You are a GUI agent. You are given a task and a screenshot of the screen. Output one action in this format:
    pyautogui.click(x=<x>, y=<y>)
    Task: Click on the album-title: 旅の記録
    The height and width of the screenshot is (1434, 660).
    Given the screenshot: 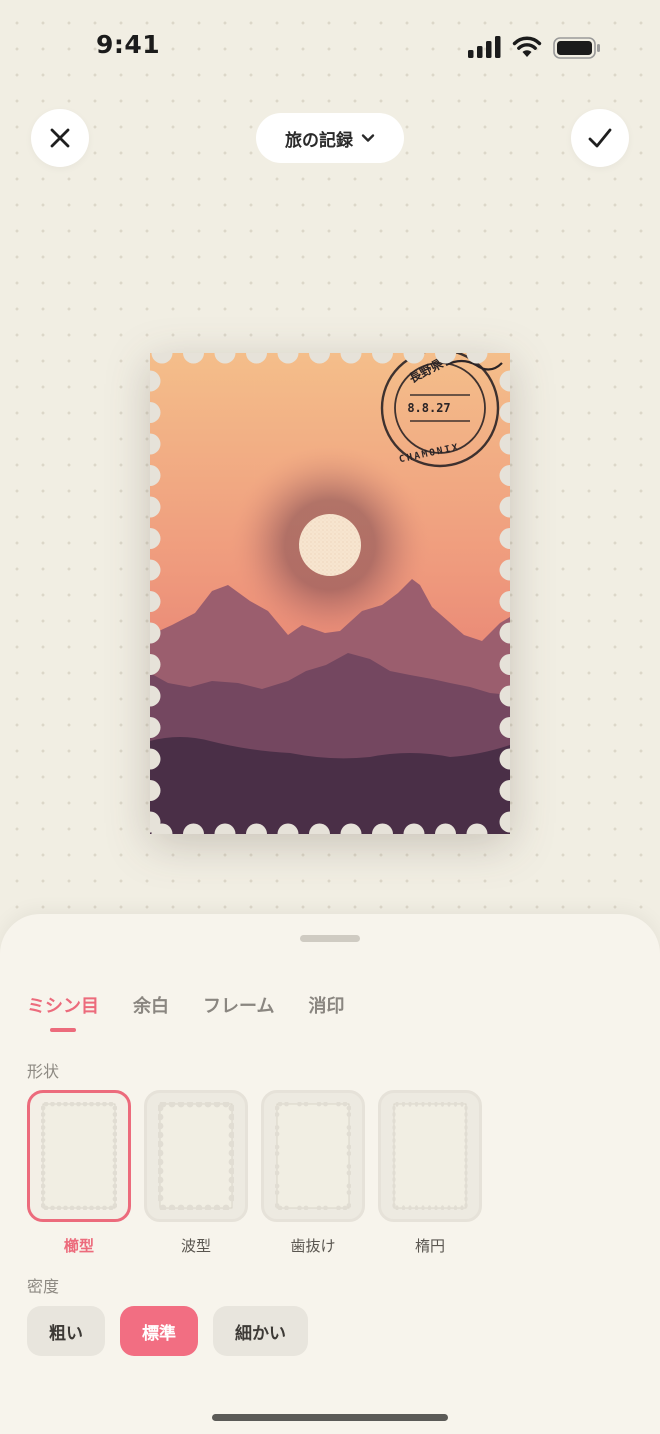 What is the action you would take?
    pyautogui.click(x=319, y=140)
    